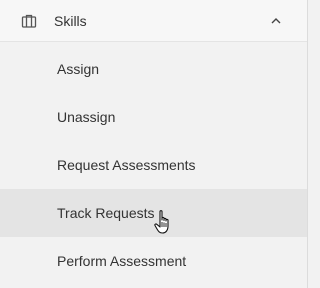  Describe the element at coordinates (70, 20) in the screenshot. I see `skills-section-label: Skills` at that location.